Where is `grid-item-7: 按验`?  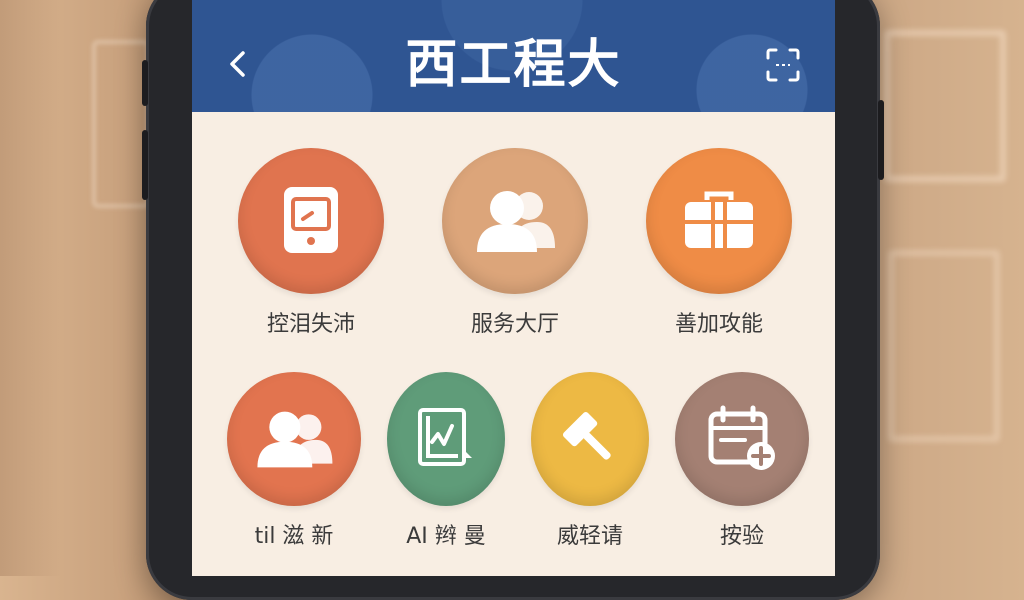
grid-item-7: 按验 is located at coordinates (742, 461).